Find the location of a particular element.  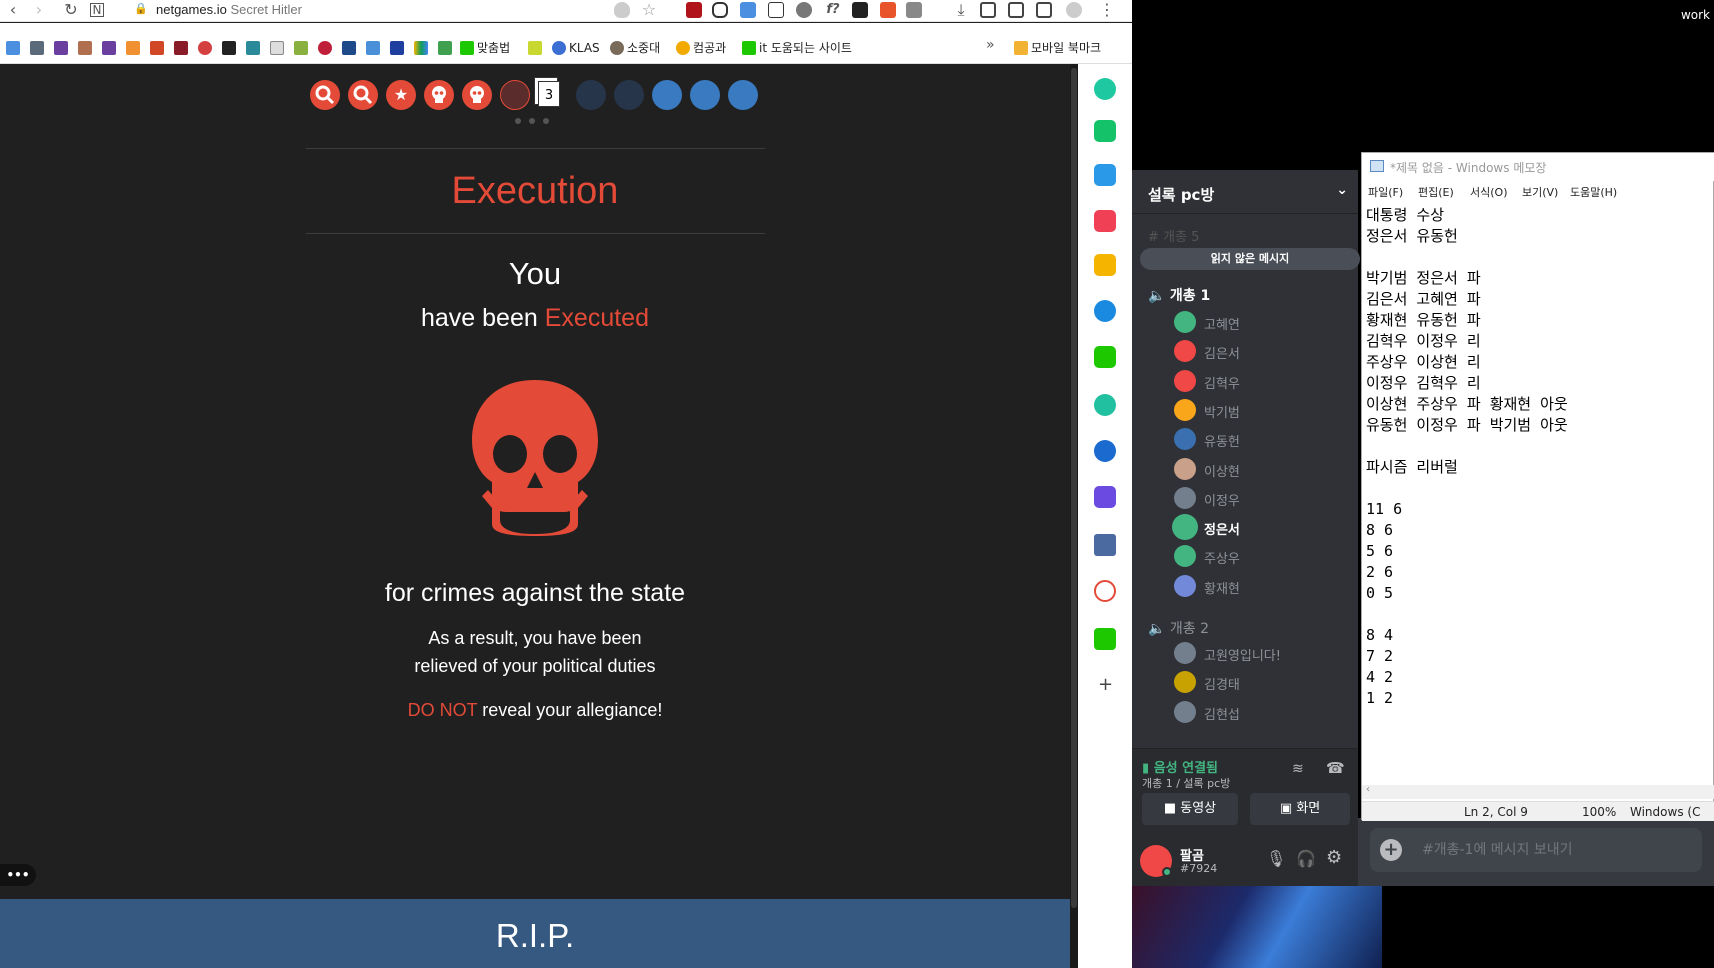

voice-channel-1: 🔈 개총 1 is located at coordinates (1179, 295).